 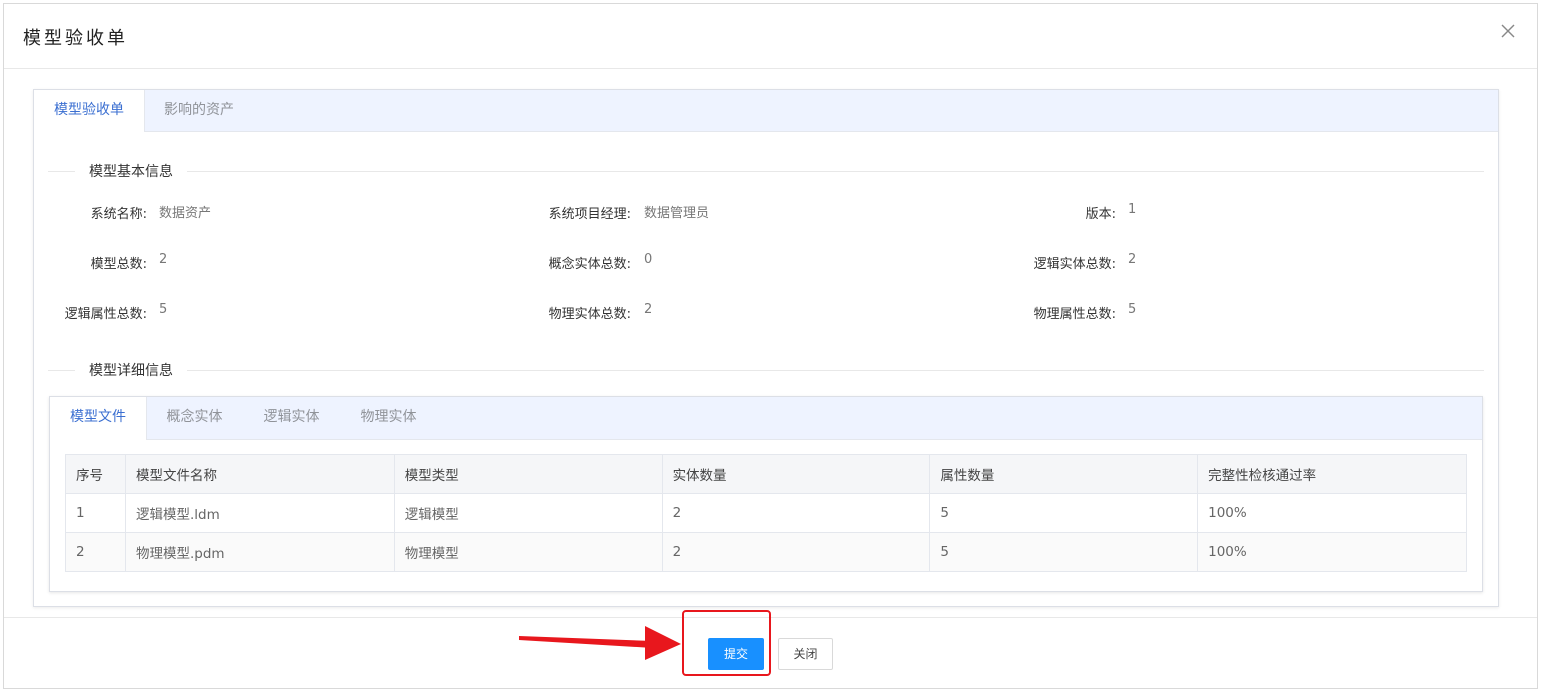 What do you see at coordinates (259, 474) in the screenshot?
I see `column-header: 模型文件名称` at bounding box center [259, 474].